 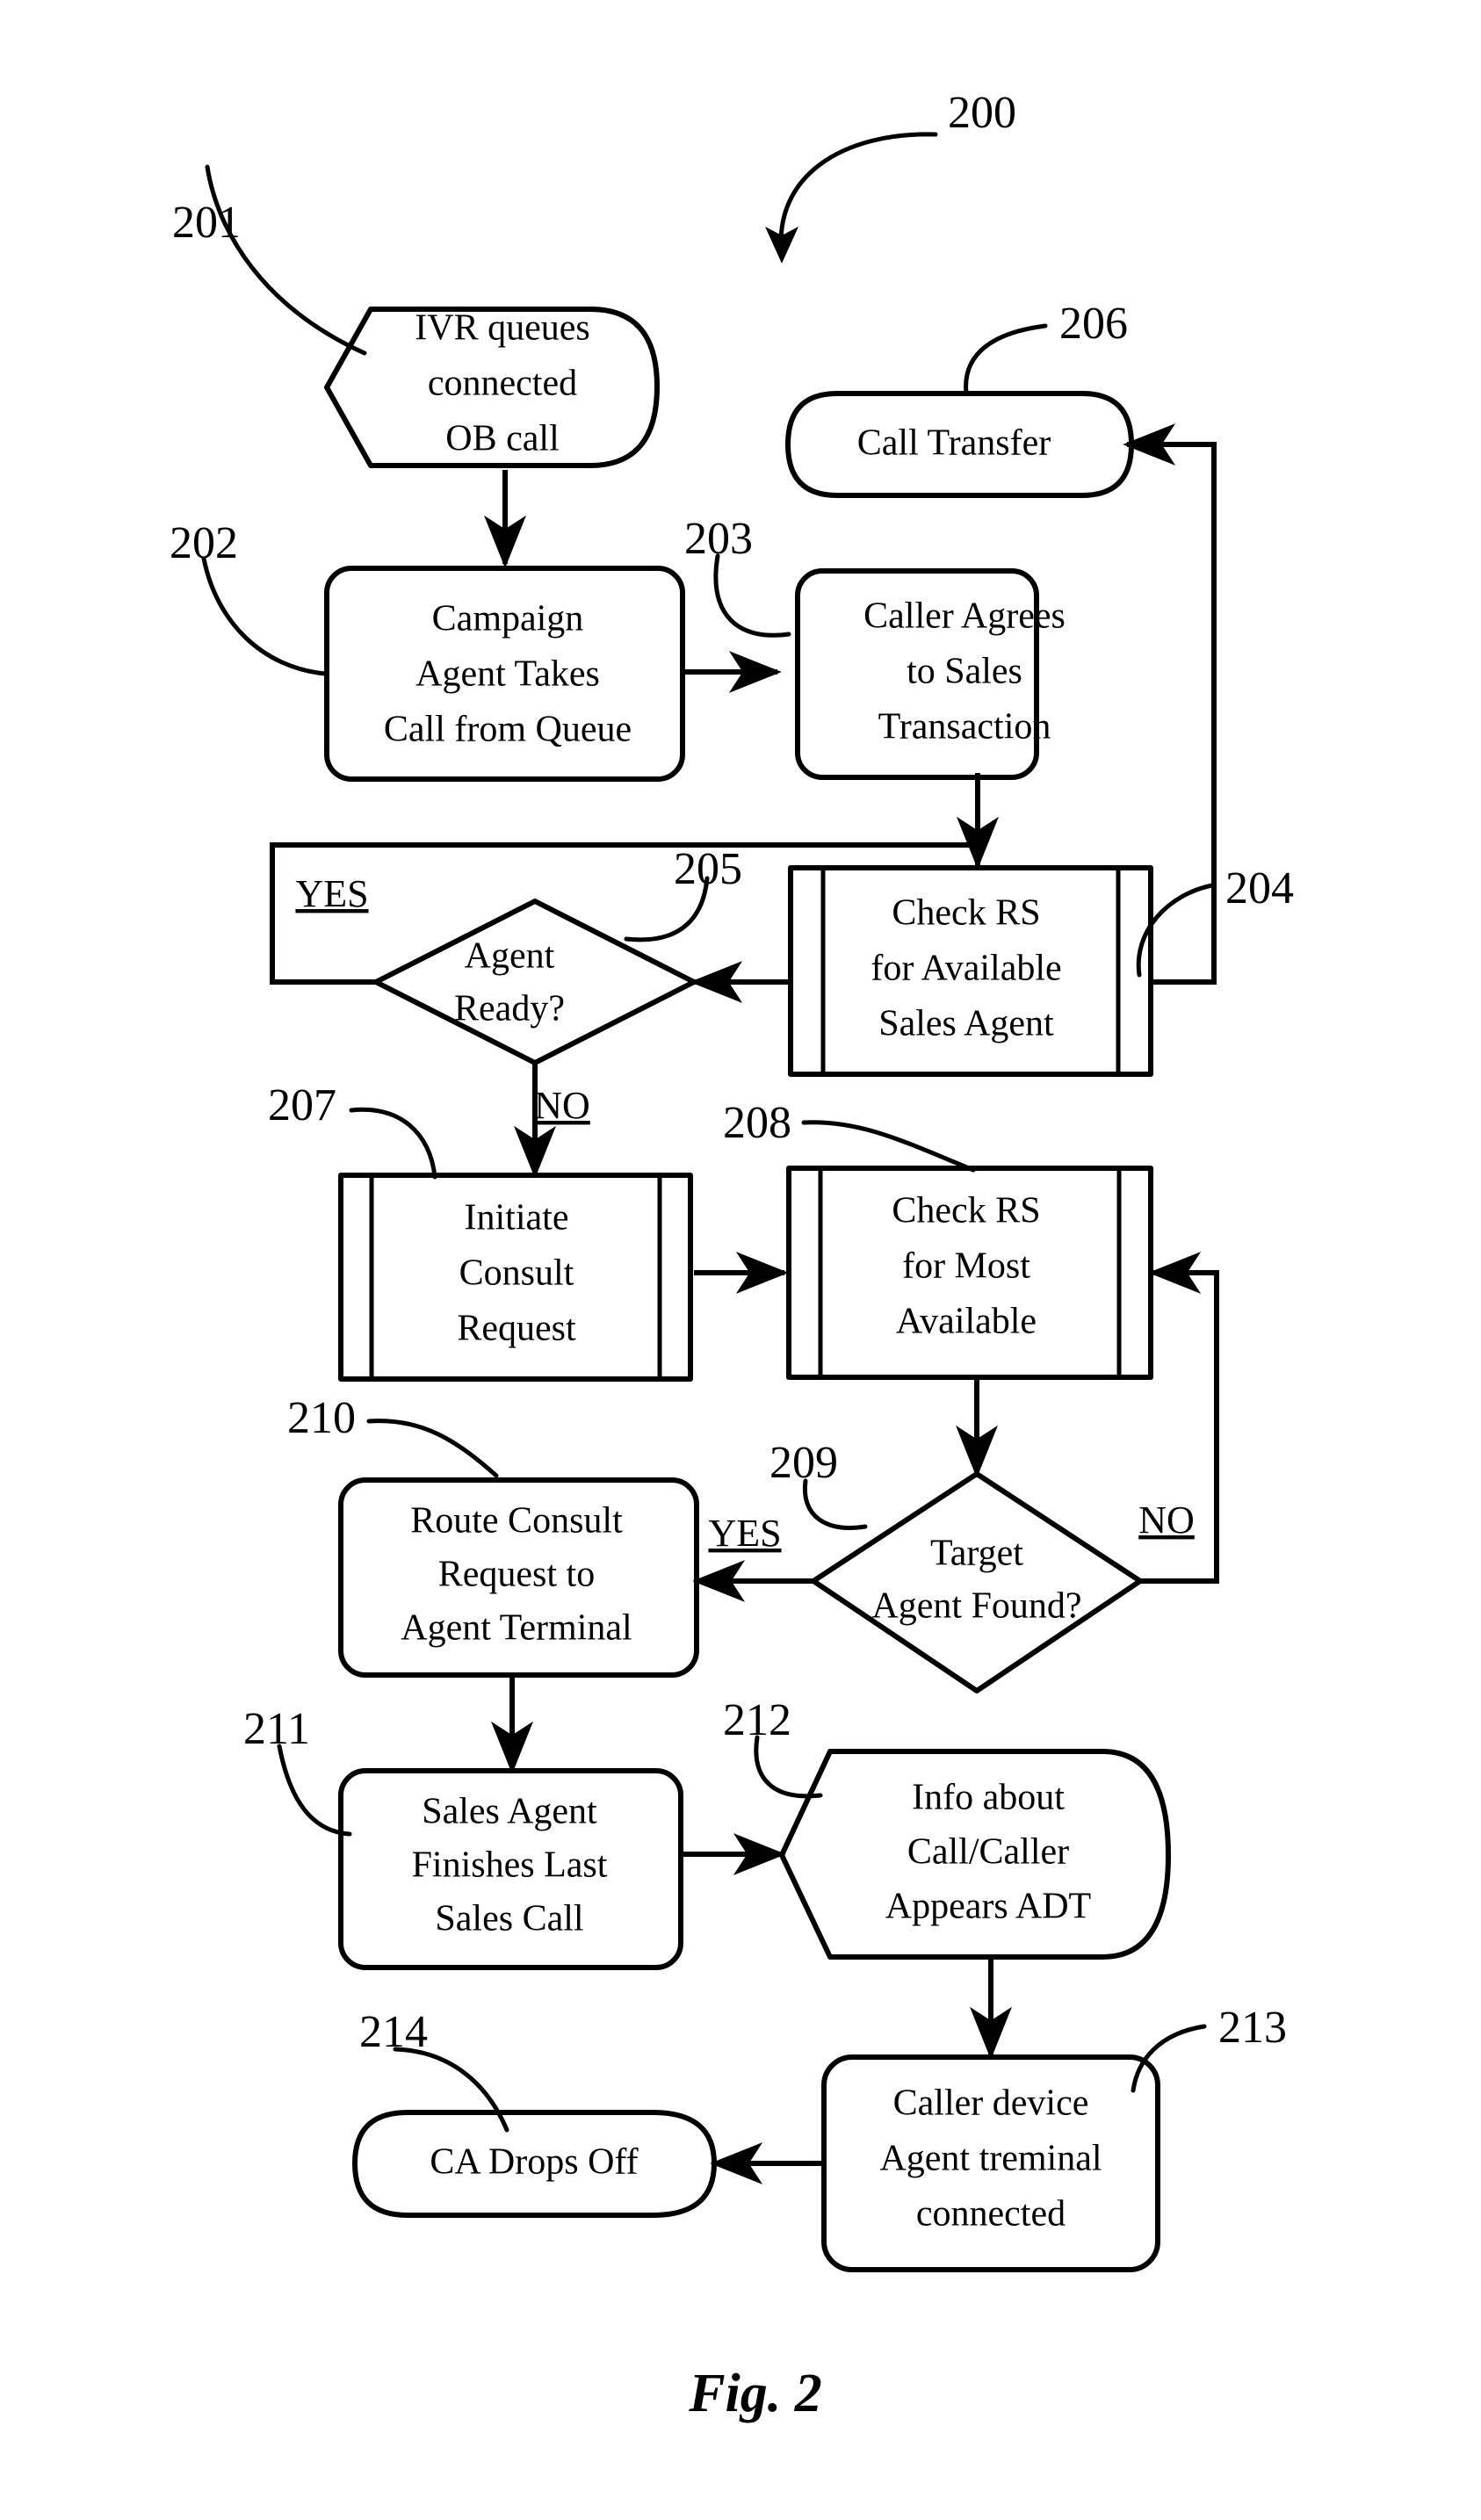 I want to click on node-202-line-3: Call from Queue, so click(x=508, y=730).